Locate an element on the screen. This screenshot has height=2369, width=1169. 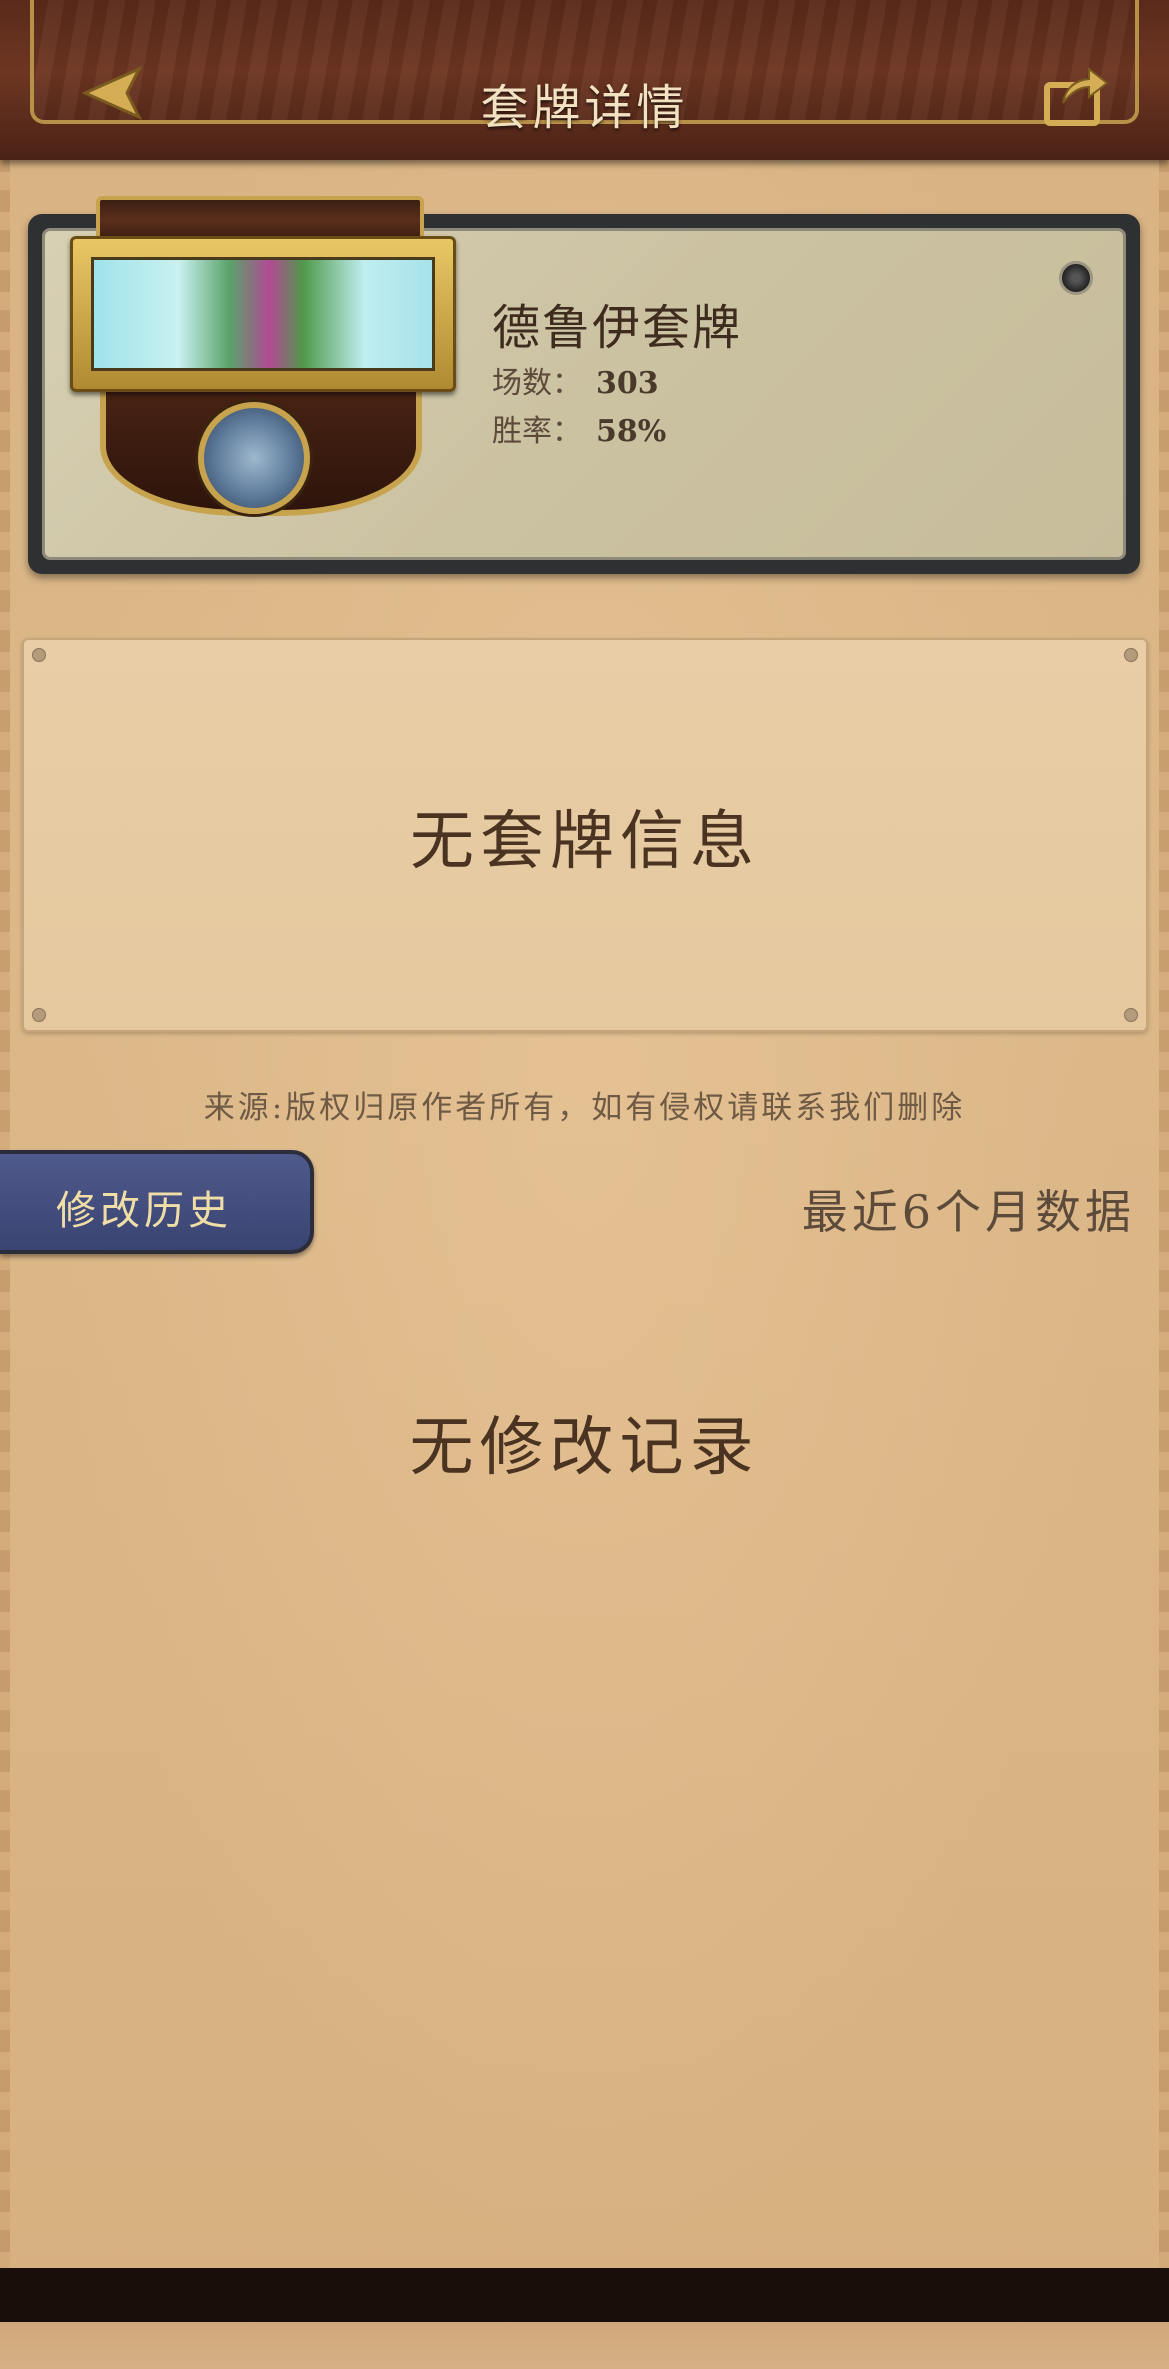
games-label: 场数： is located at coordinates (537, 383).